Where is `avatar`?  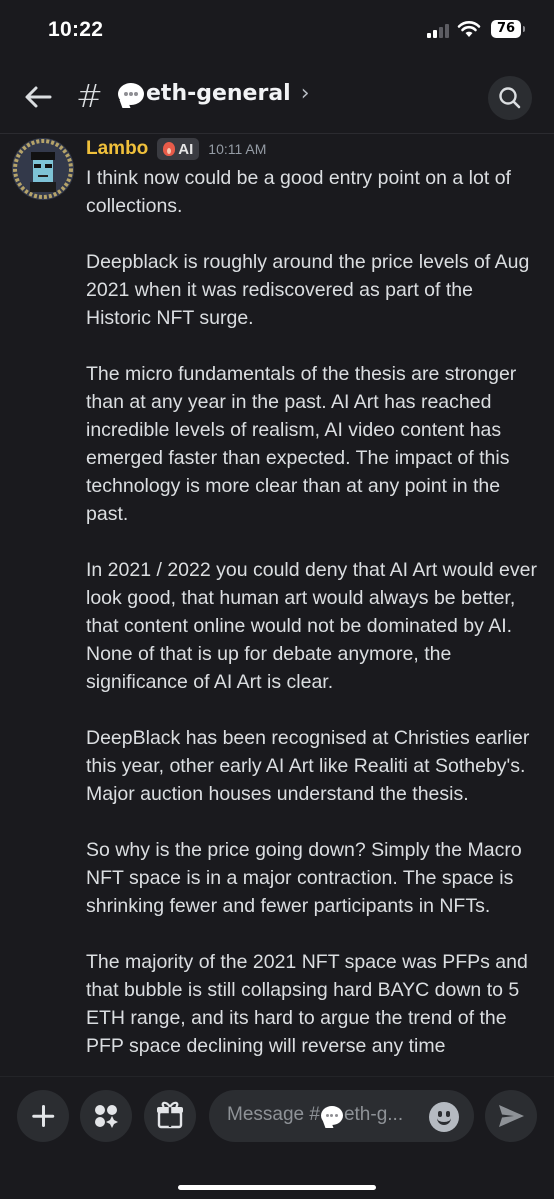
avatar is located at coordinates (43, 169).